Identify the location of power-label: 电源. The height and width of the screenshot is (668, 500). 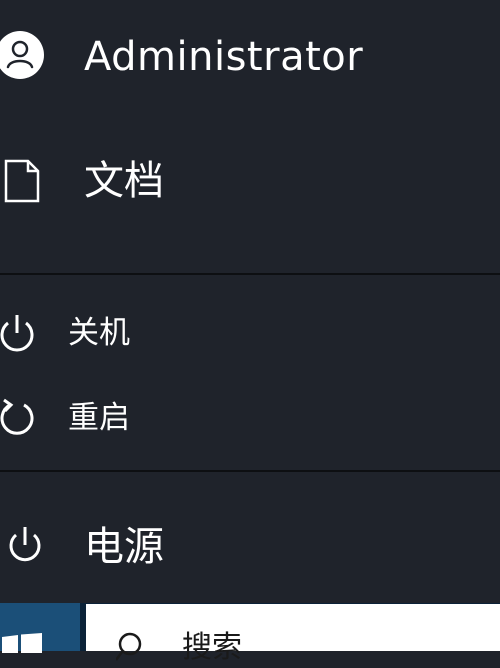
(124, 547).